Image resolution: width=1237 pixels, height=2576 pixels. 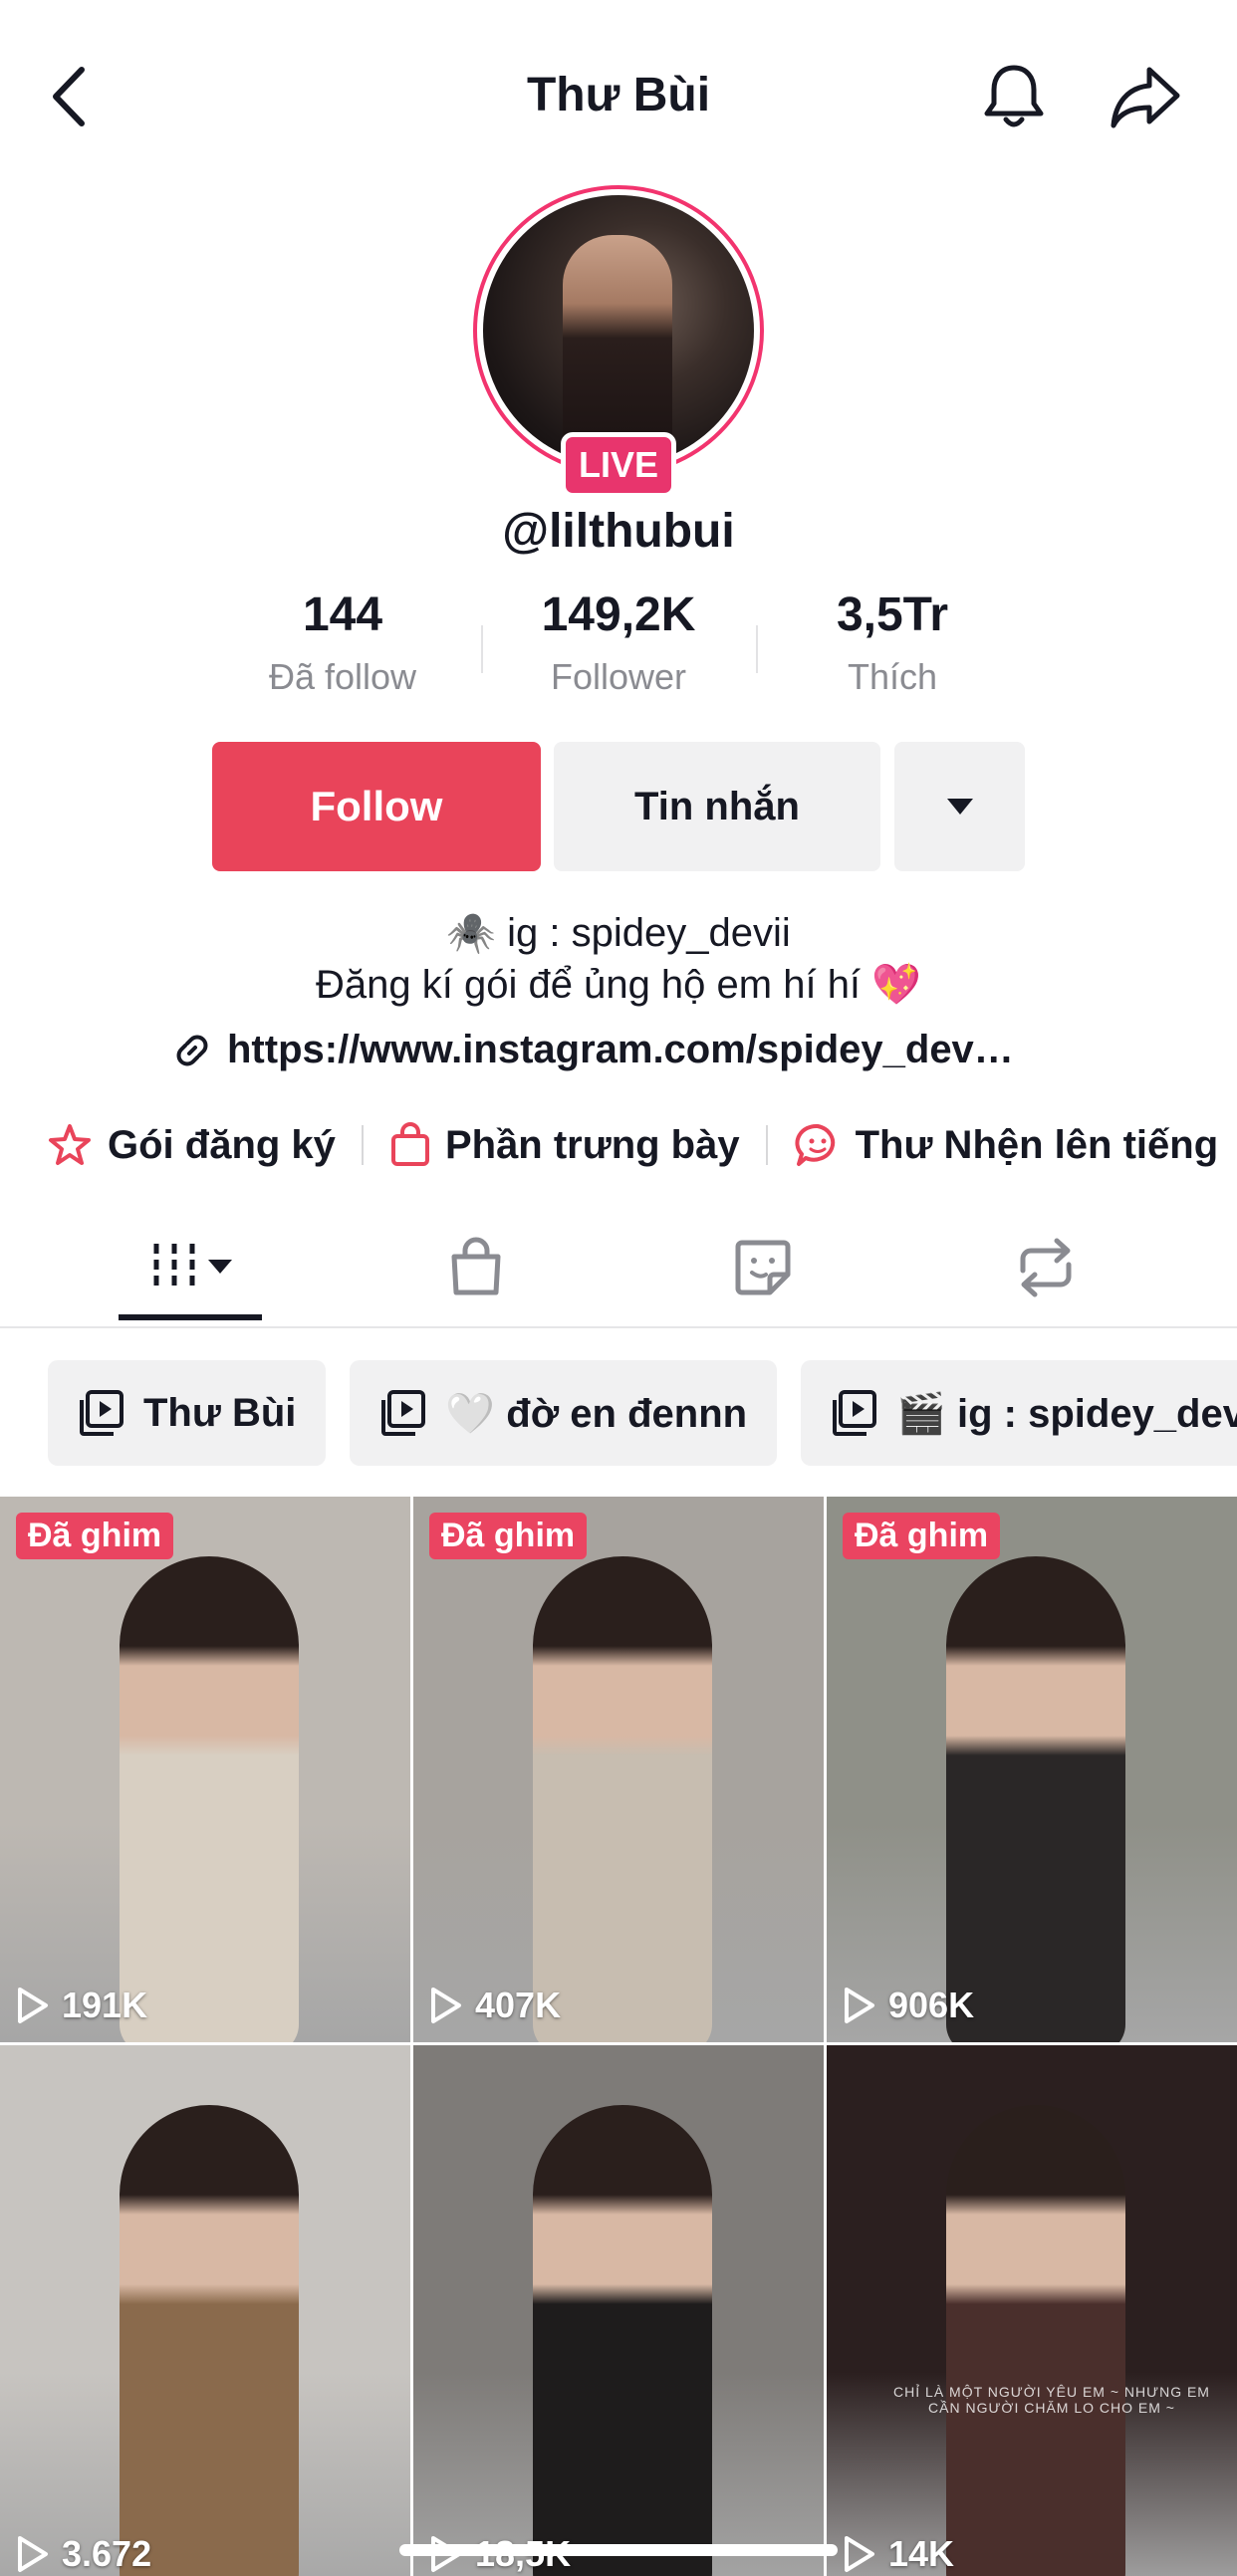 I want to click on bell-icon, so click(x=1014, y=96).